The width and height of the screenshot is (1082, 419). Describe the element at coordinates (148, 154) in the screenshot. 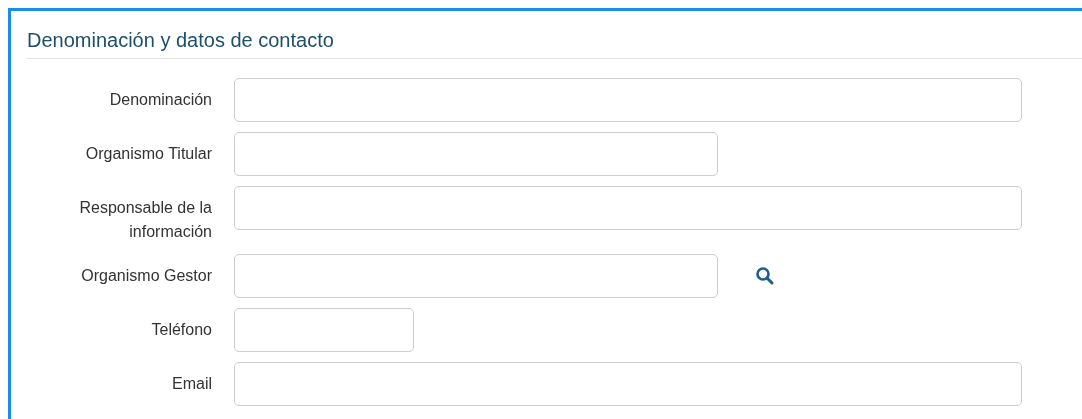

I see `field-label: Organismo Titular` at that location.